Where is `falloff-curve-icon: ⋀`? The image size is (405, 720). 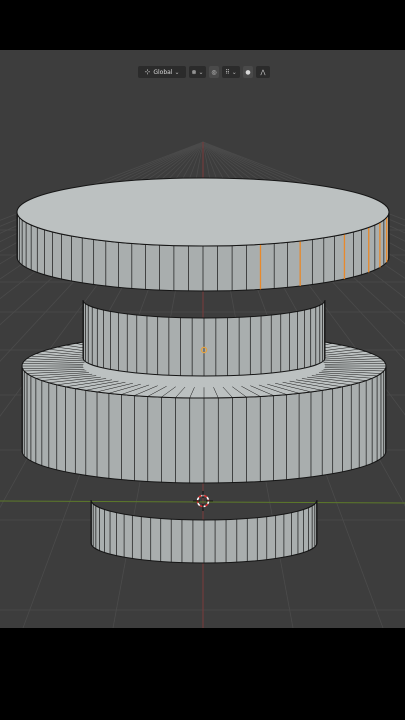
falloff-curve-icon: ⋀ is located at coordinates (263, 72).